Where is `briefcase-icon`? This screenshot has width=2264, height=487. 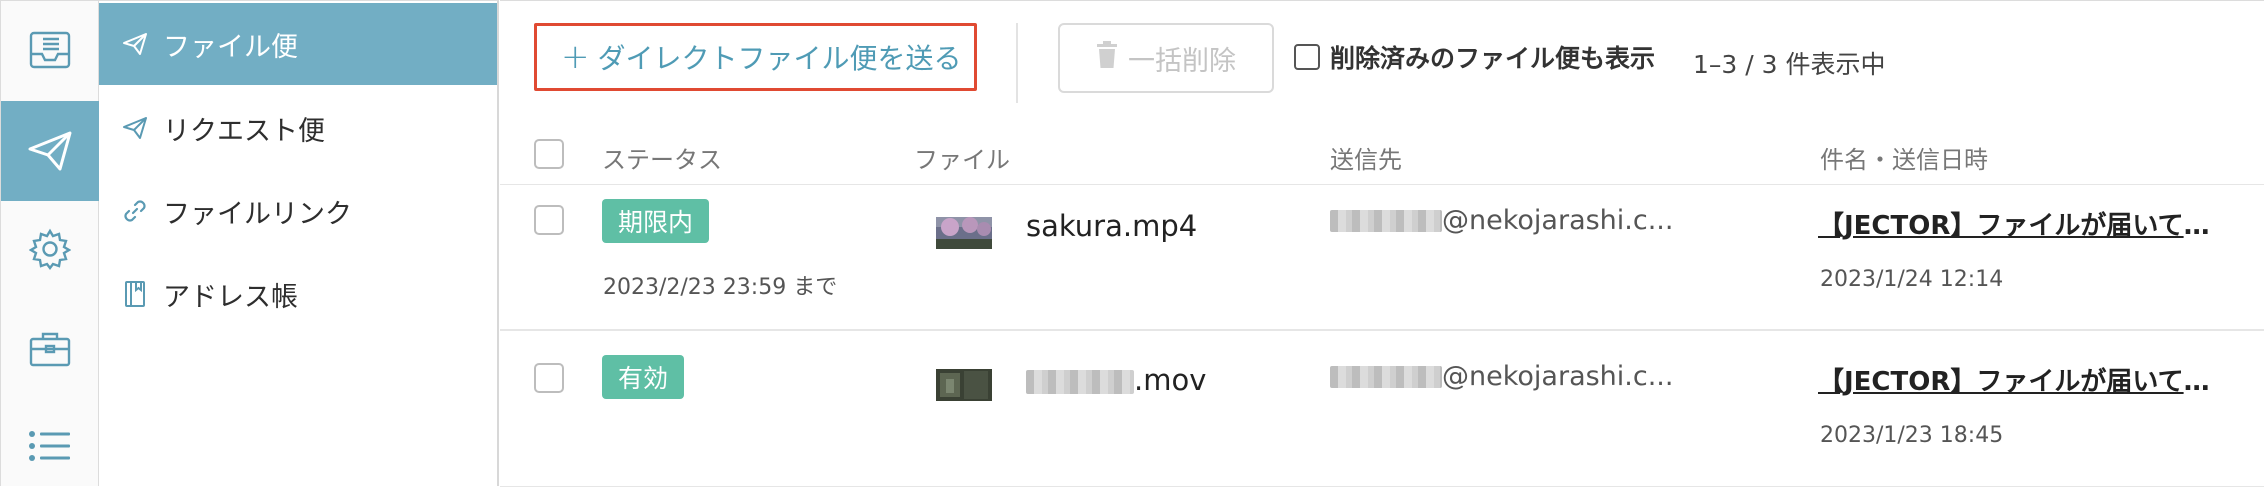
briefcase-icon is located at coordinates (50, 349).